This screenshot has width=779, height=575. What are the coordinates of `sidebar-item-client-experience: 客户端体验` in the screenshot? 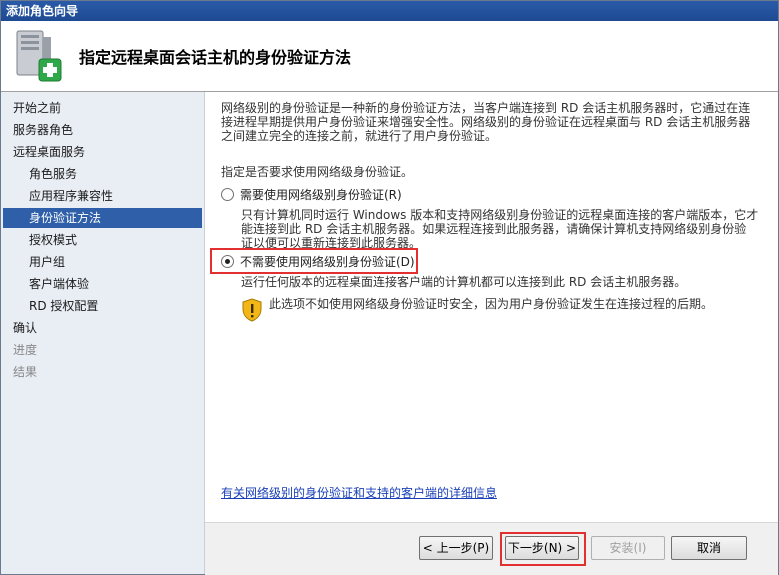 It's located at (111, 284).